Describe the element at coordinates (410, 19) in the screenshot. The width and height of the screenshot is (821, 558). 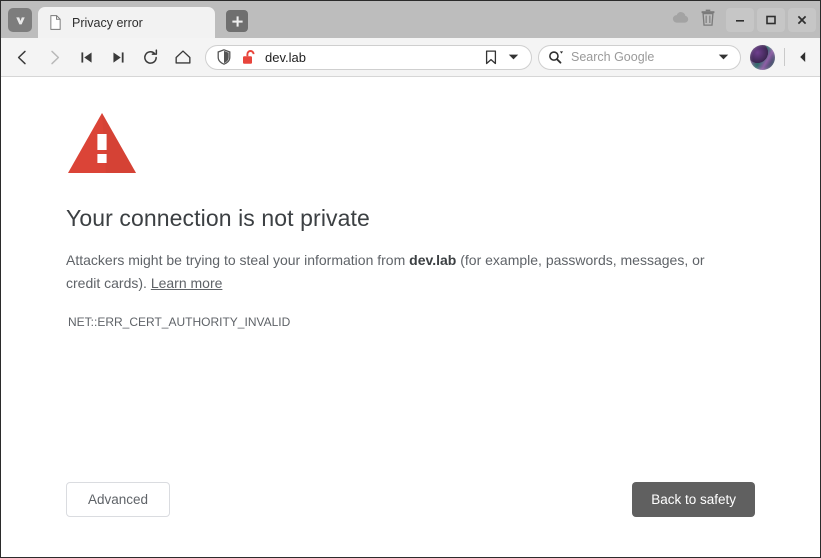
I see `tab-bar: Privacy error` at that location.